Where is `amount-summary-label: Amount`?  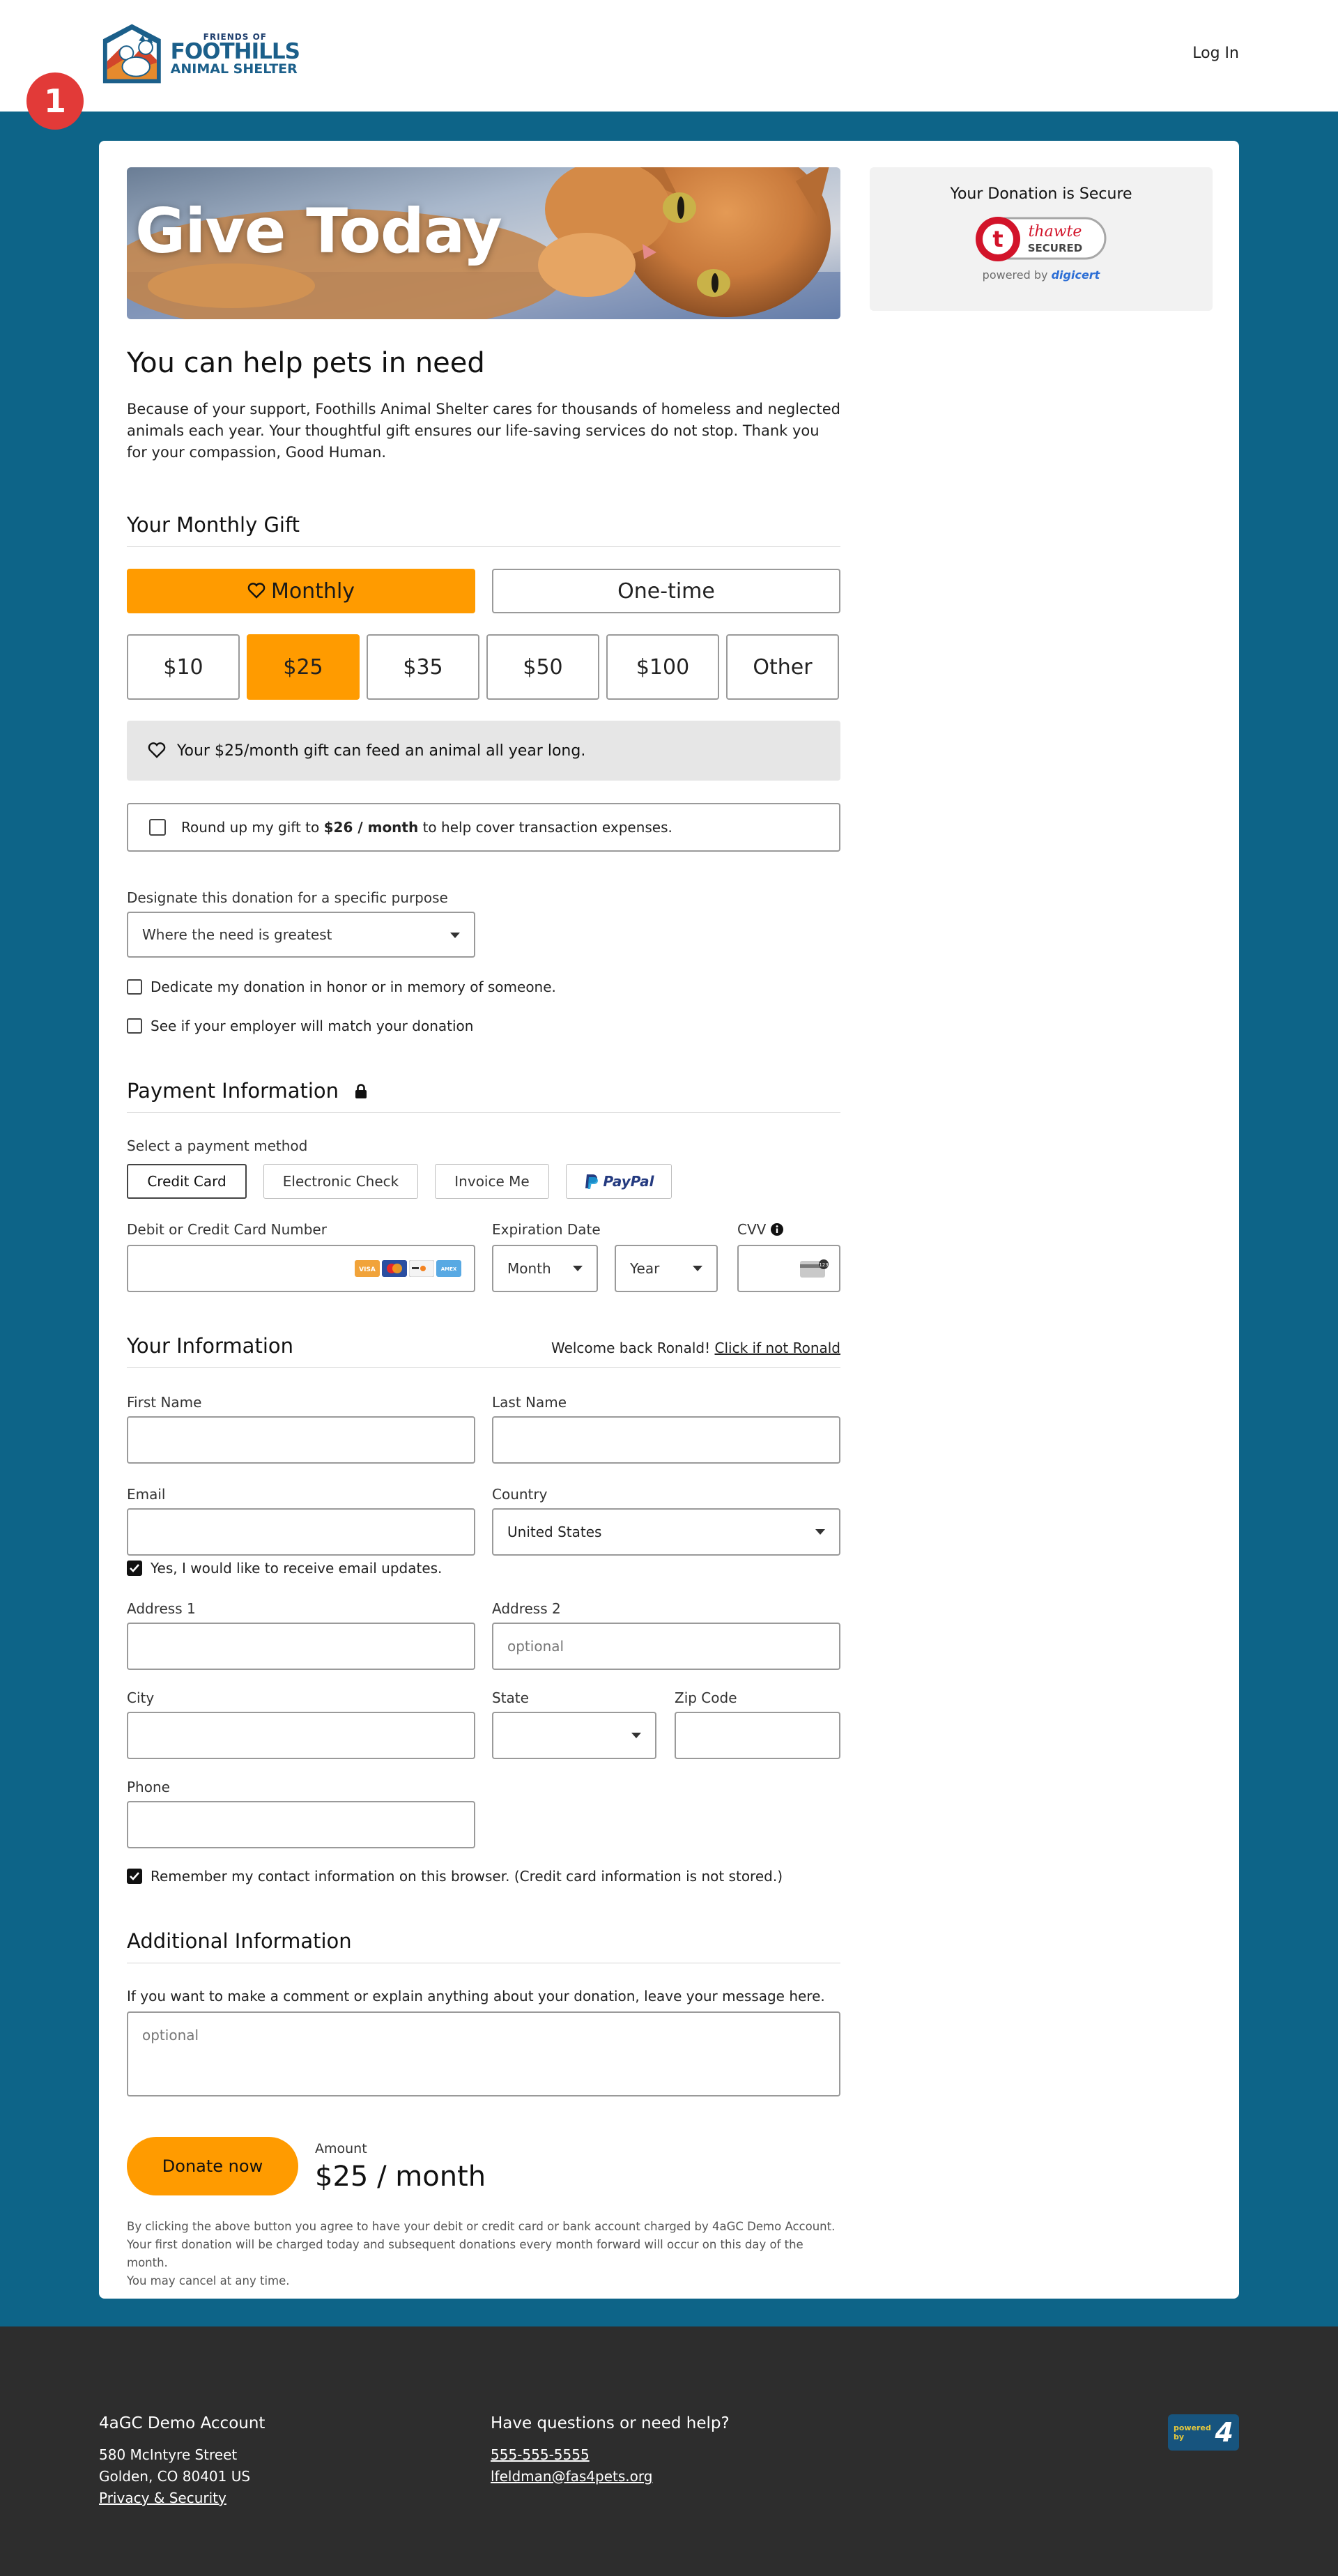
amount-summary-label: Amount is located at coordinates (341, 2148).